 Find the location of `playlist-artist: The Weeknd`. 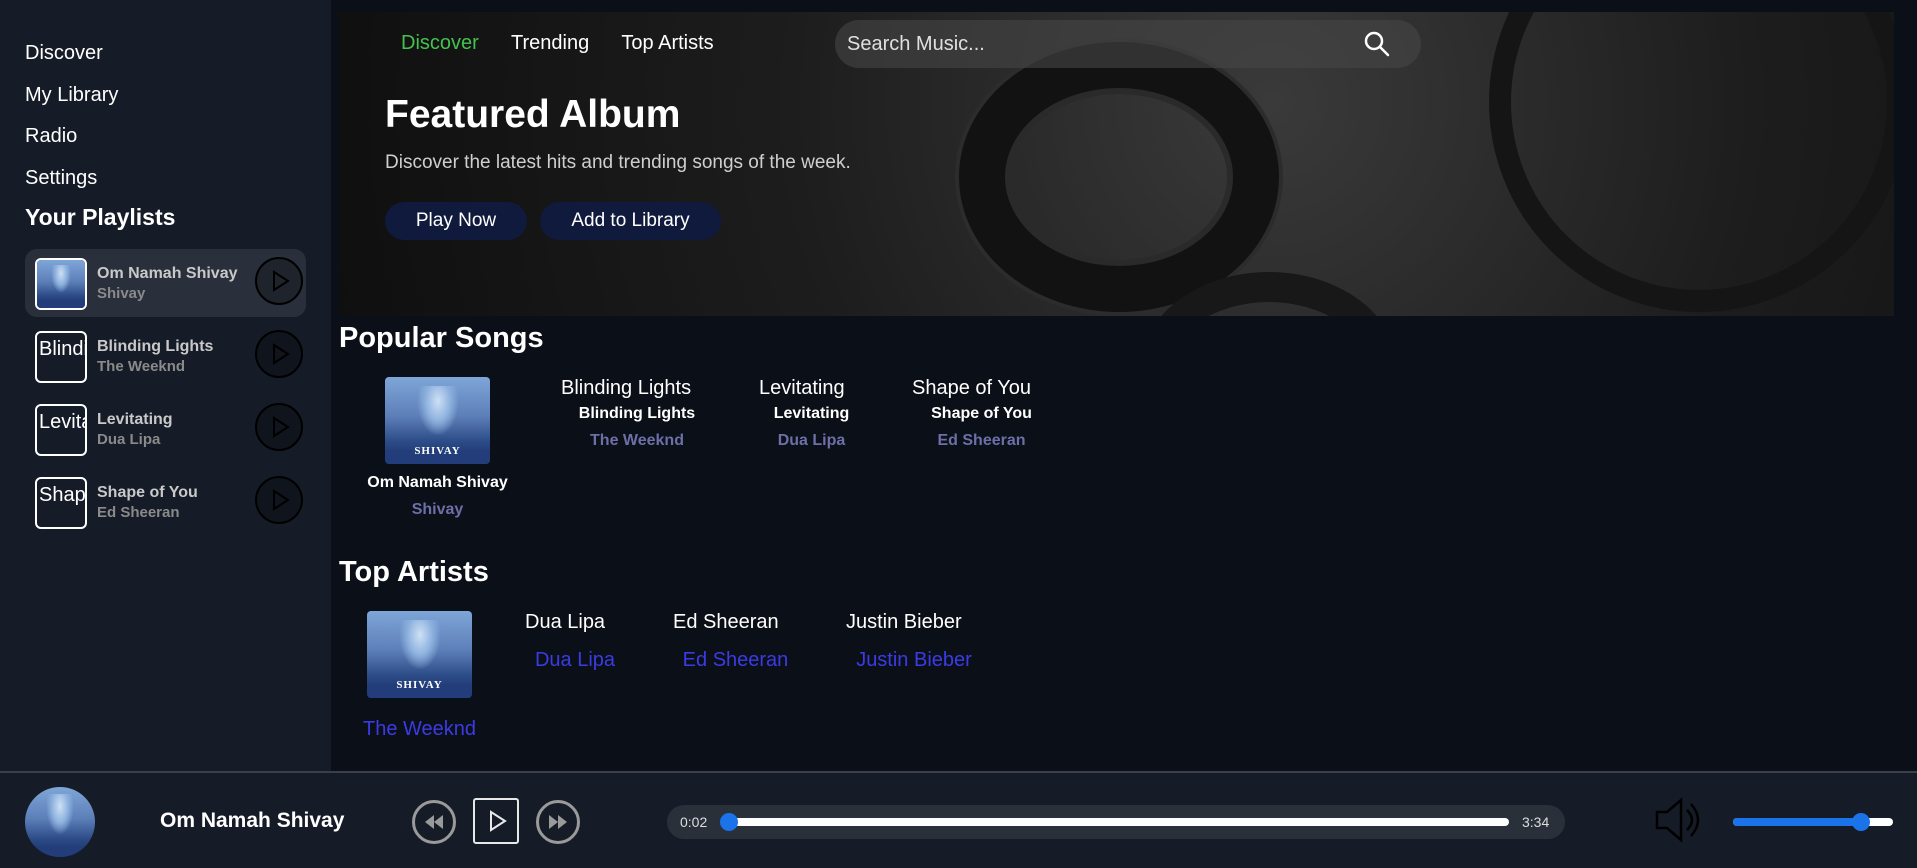

playlist-artist: The Weeknd is located at coordinates (141, 366).